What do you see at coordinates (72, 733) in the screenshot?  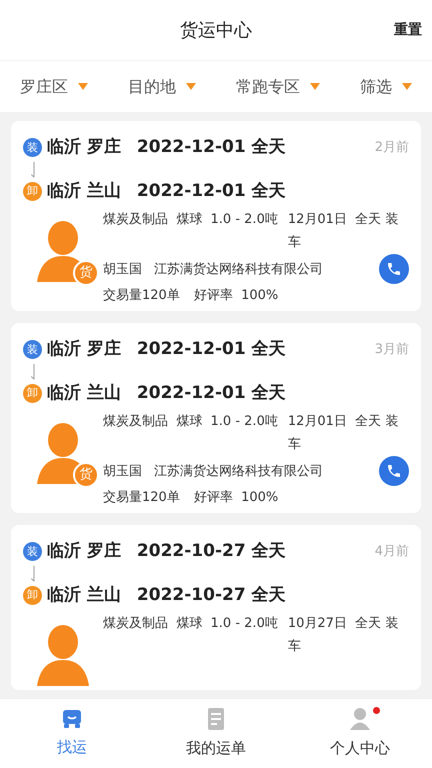 I see `nav-tab: 找运` at bounding box center [72, 733].